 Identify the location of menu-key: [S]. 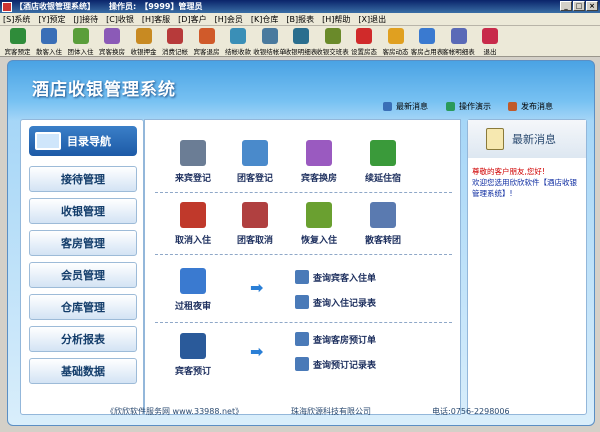
(9, 19).